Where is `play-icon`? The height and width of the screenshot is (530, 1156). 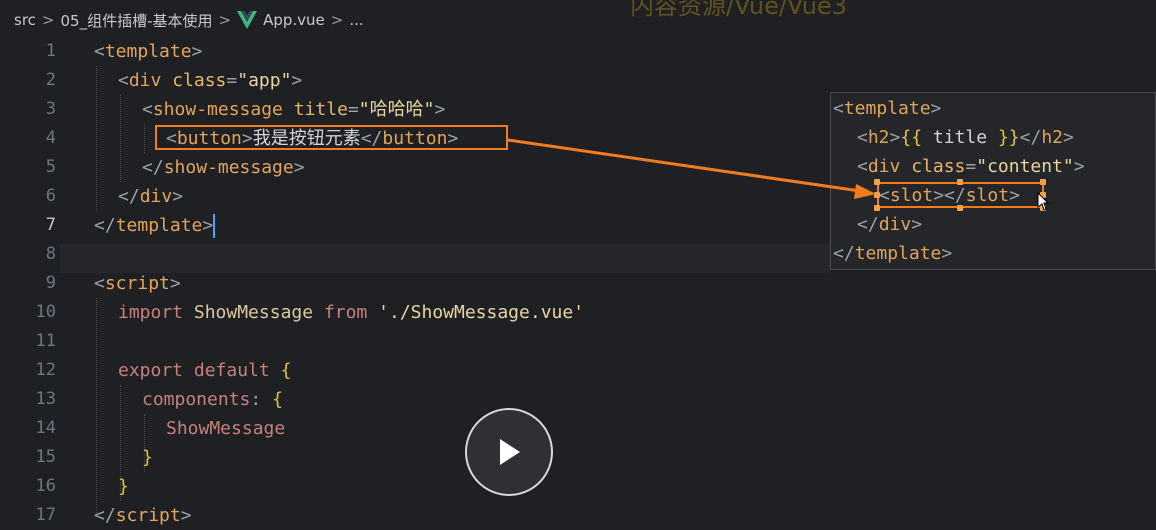 play-icon is located at coordinates (510, 452).